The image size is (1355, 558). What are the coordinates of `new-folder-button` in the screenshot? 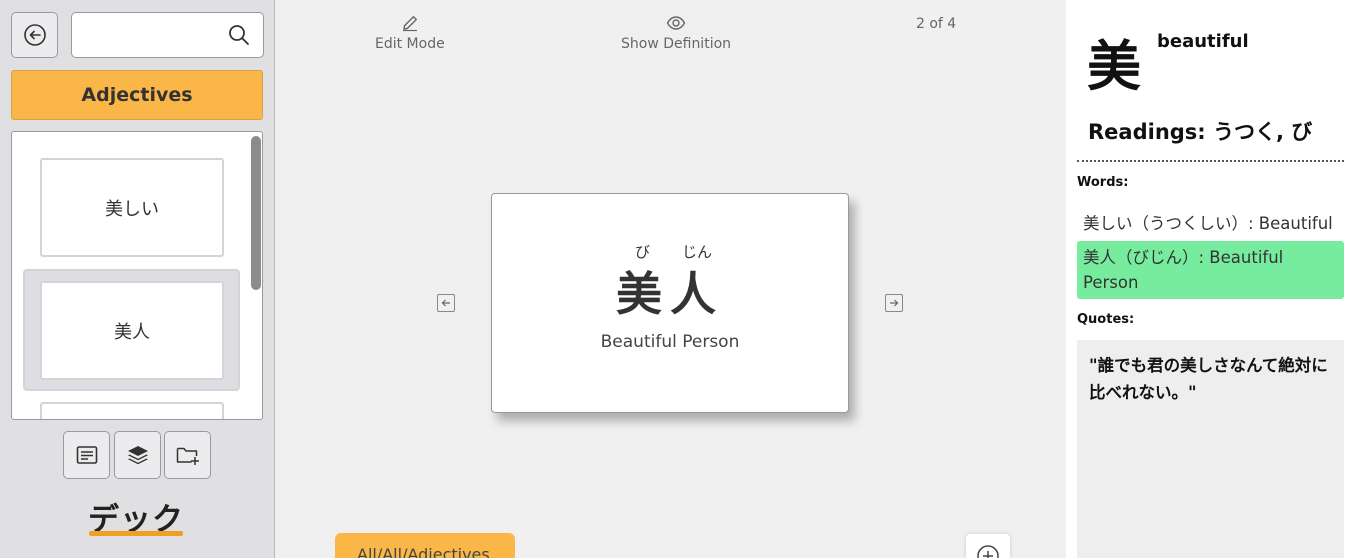 It's located at (187, 455).